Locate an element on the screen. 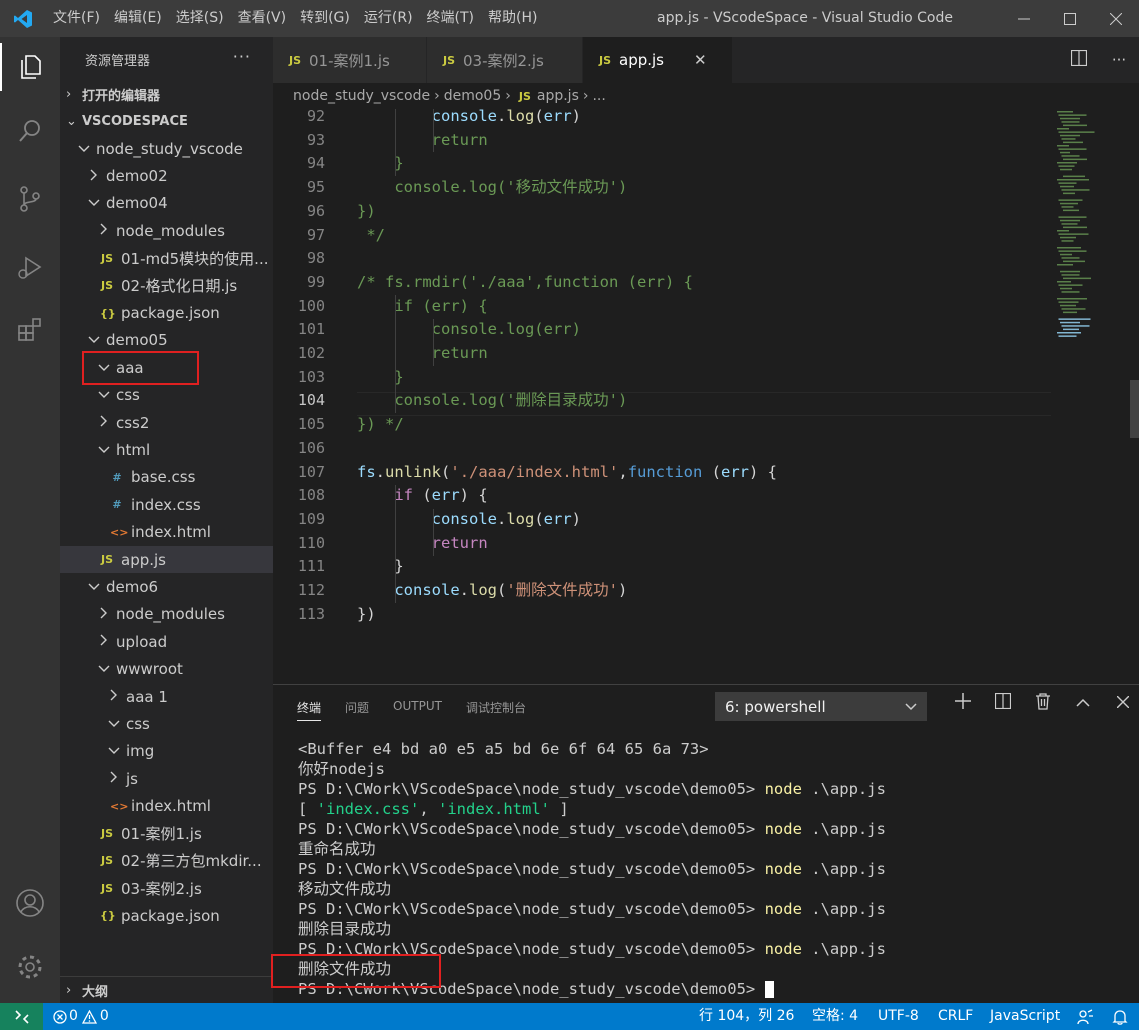 This screenshot has height=1030, width=1139. indentation: 空格: 4 is located at coordinates (835, 1016).